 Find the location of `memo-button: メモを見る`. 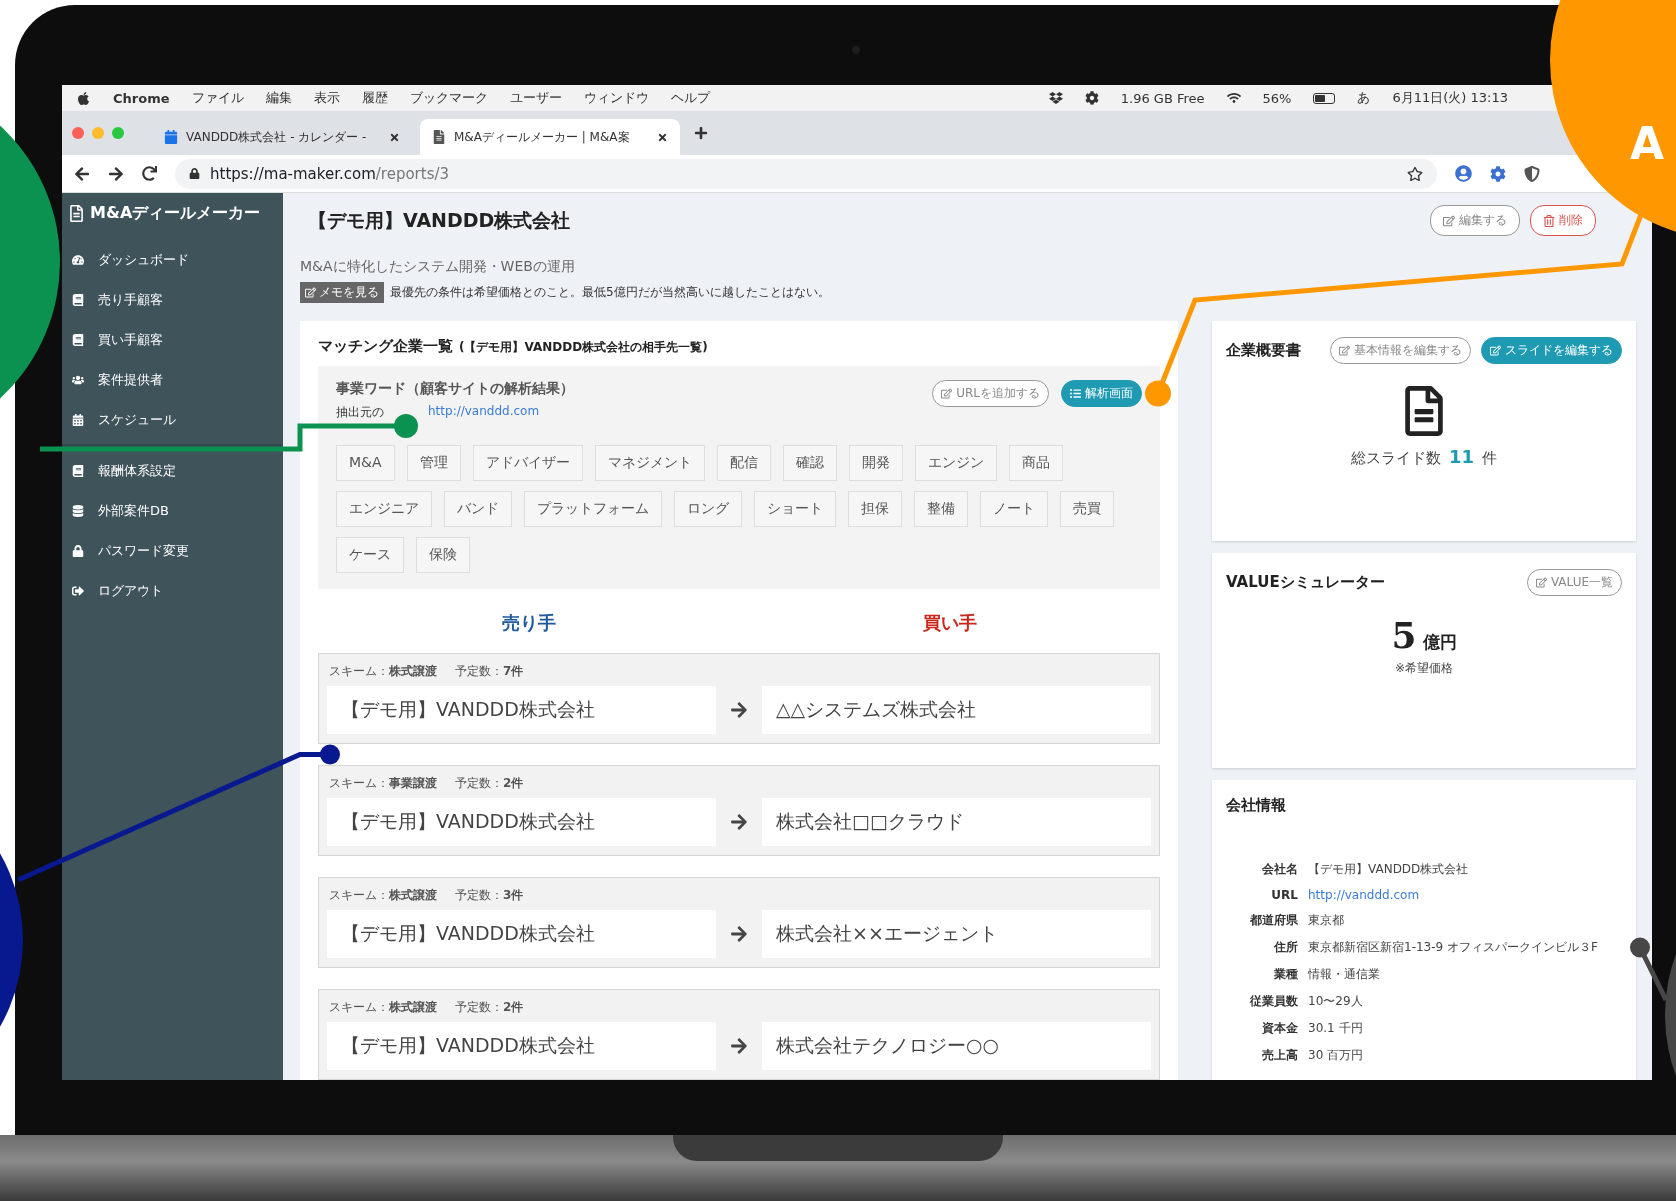

memo-button: メモを見る is located at coordinates (342, 292).